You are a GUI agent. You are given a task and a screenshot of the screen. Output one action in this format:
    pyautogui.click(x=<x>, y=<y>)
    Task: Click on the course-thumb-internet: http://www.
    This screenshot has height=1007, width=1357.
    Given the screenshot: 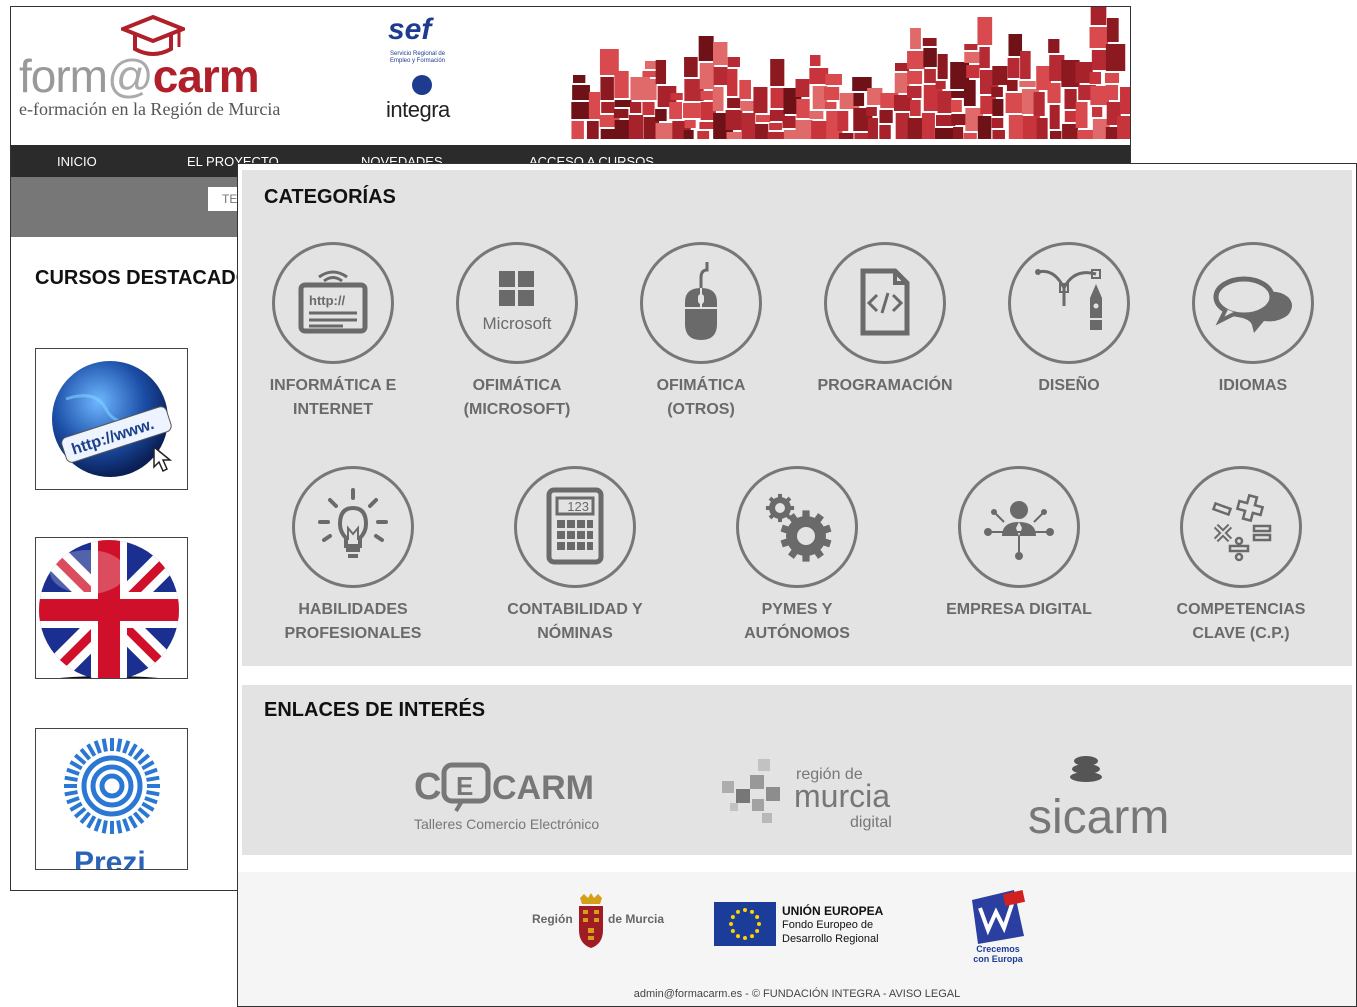 What is the action you would take?
    pyautogui.click(x=111, y=419)
    